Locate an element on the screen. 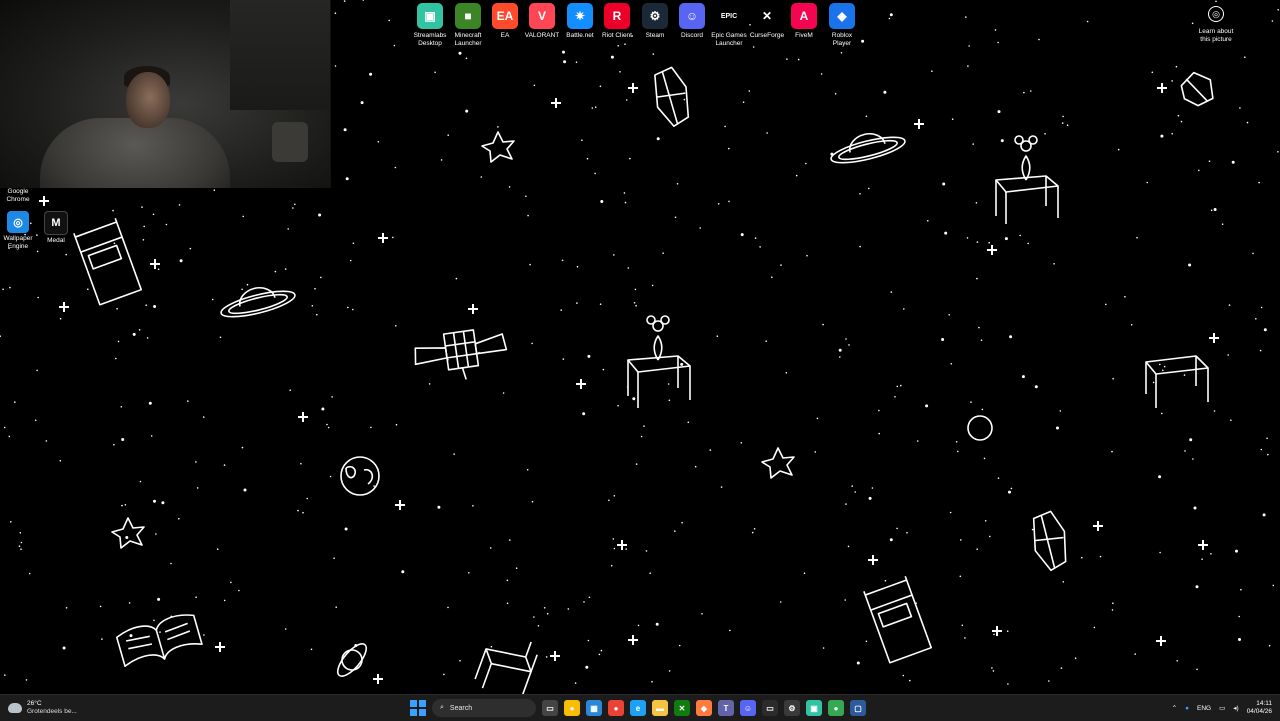  desktop-icon-label: Minecraft Launcher is located at coordinates (468, 39).